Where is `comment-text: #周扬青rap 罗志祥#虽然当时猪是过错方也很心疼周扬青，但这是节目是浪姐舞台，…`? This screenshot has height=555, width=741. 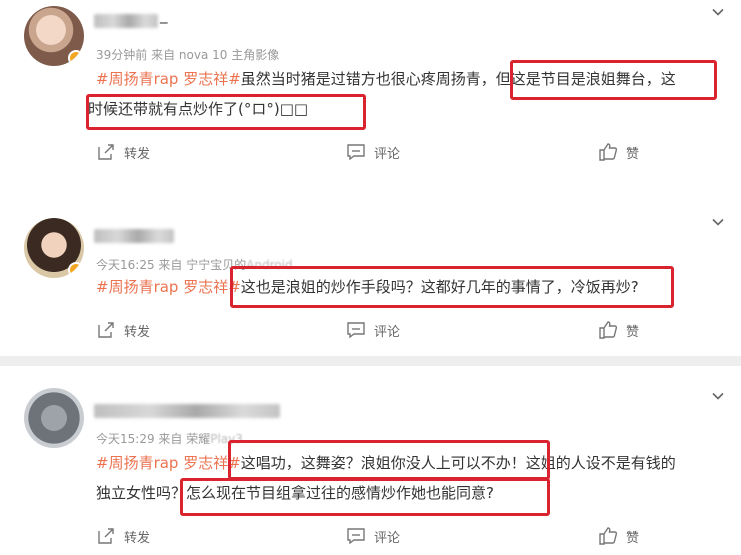
comment-text: #周扬青rap 罗志祥#虽然当时猪是过错方也很心疼周扬青，但这是节目是浪姐舞台，… is located at coordinates (407, 94).